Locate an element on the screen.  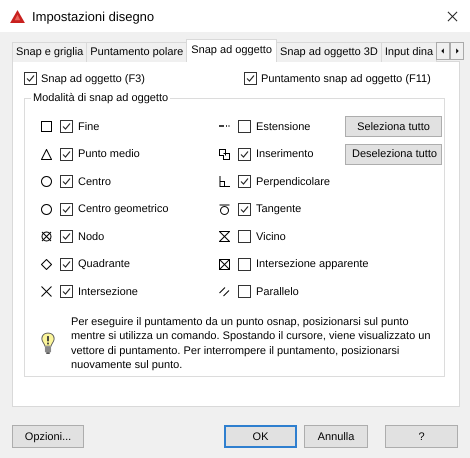
deselect-all-button: Deseleziona tutto is located at coordinates (393, 154).